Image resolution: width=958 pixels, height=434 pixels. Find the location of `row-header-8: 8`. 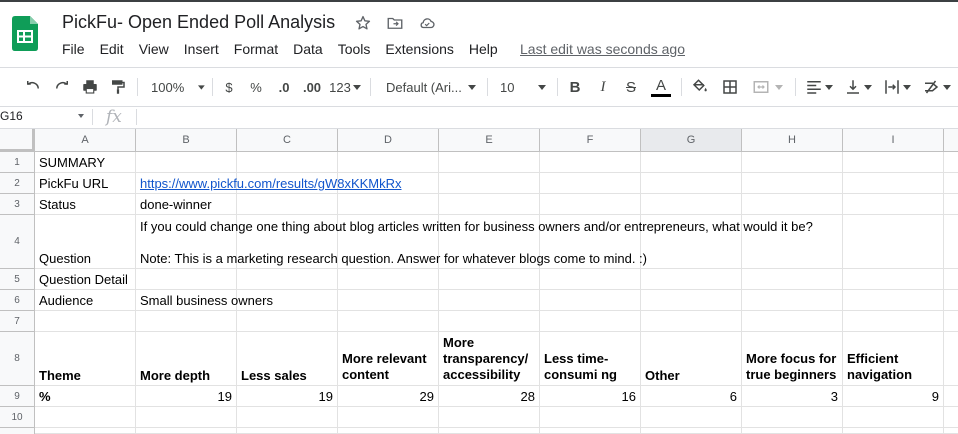

row-header-8: 8 is located at coordinates (17, 359).